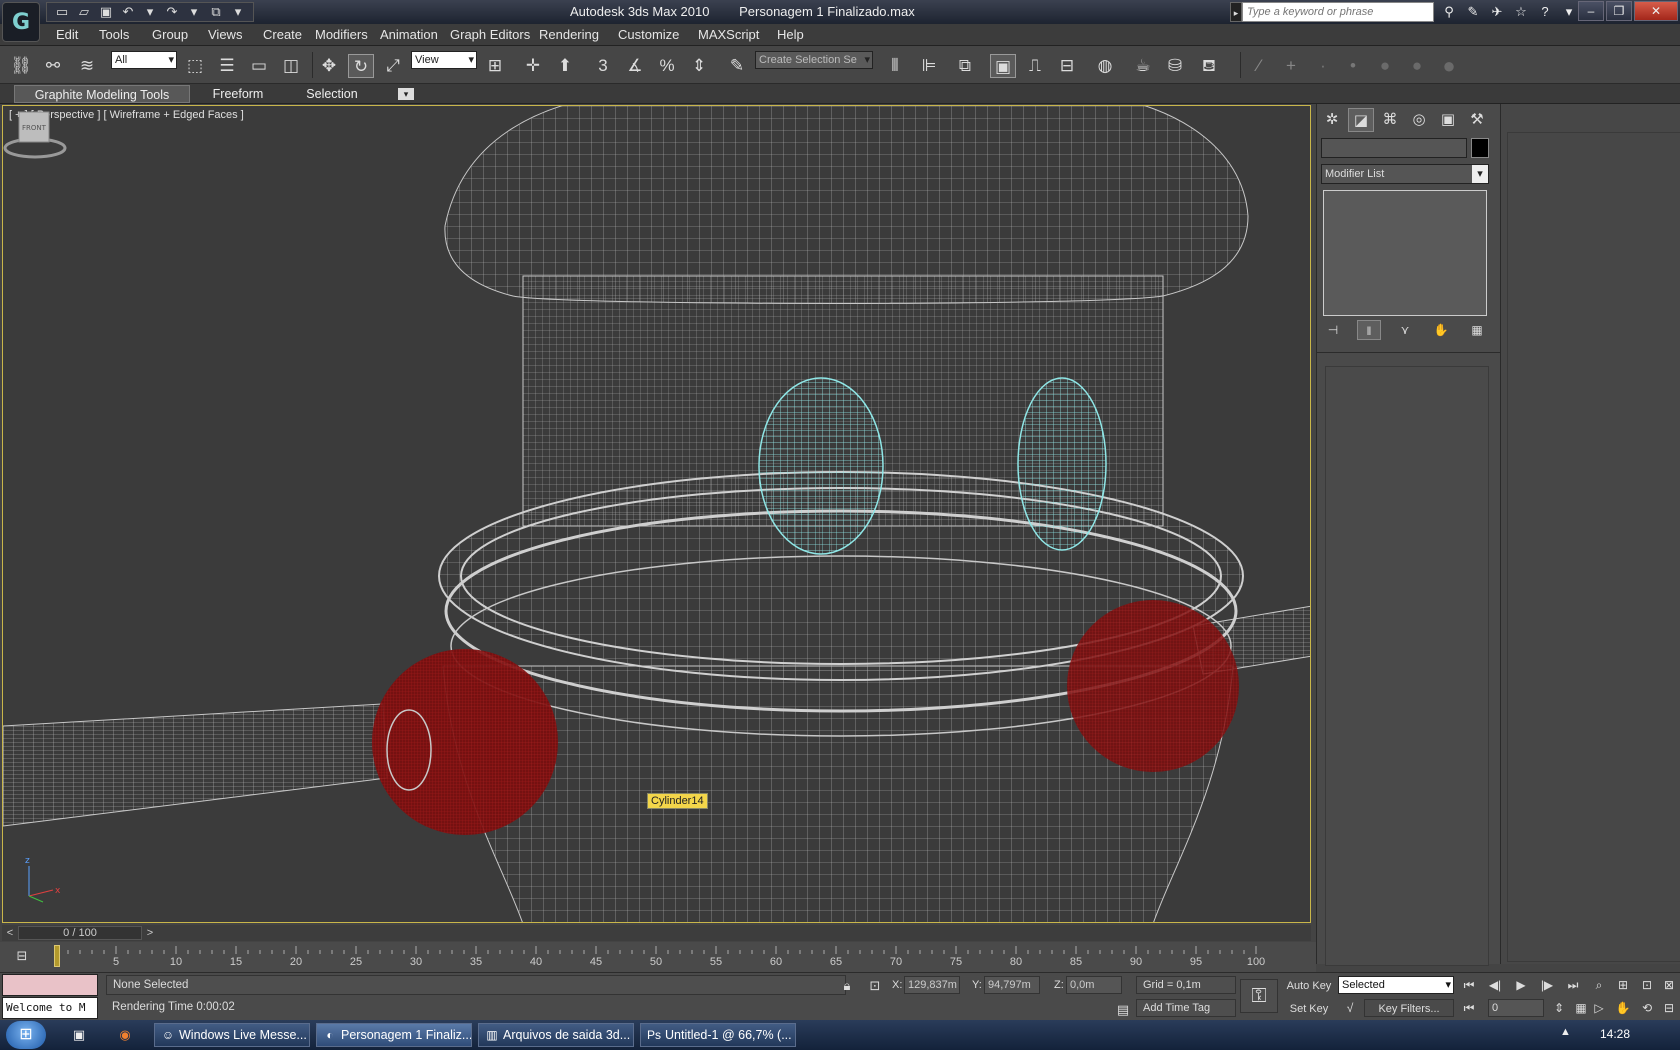 The height and width of the screenshot is (1050, 1680). Describe the element at coordinates (1405, 330) in the screenshot. I see `make-unique-icon: ⋎` at that location.